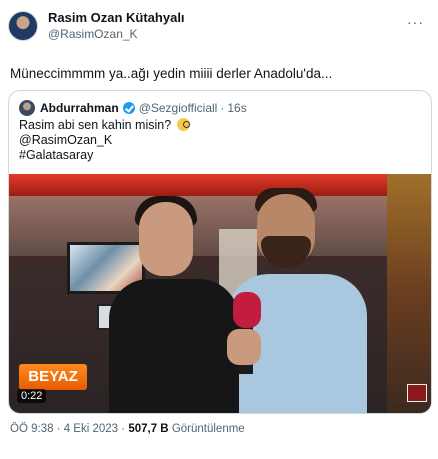 The height and width of the screenshot is (459, 438). I want to click on video-hand, so click(244, 347).